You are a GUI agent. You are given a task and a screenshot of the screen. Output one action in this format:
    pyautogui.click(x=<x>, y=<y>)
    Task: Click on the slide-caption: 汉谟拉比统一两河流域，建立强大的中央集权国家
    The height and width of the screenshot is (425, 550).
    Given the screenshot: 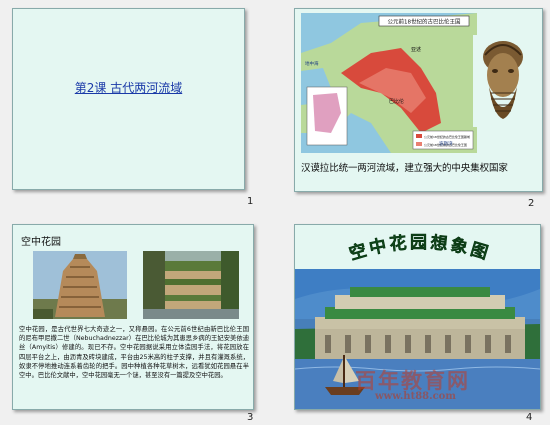 What is the action you would take?
    pyautogui.click(x=404, y=168)
    